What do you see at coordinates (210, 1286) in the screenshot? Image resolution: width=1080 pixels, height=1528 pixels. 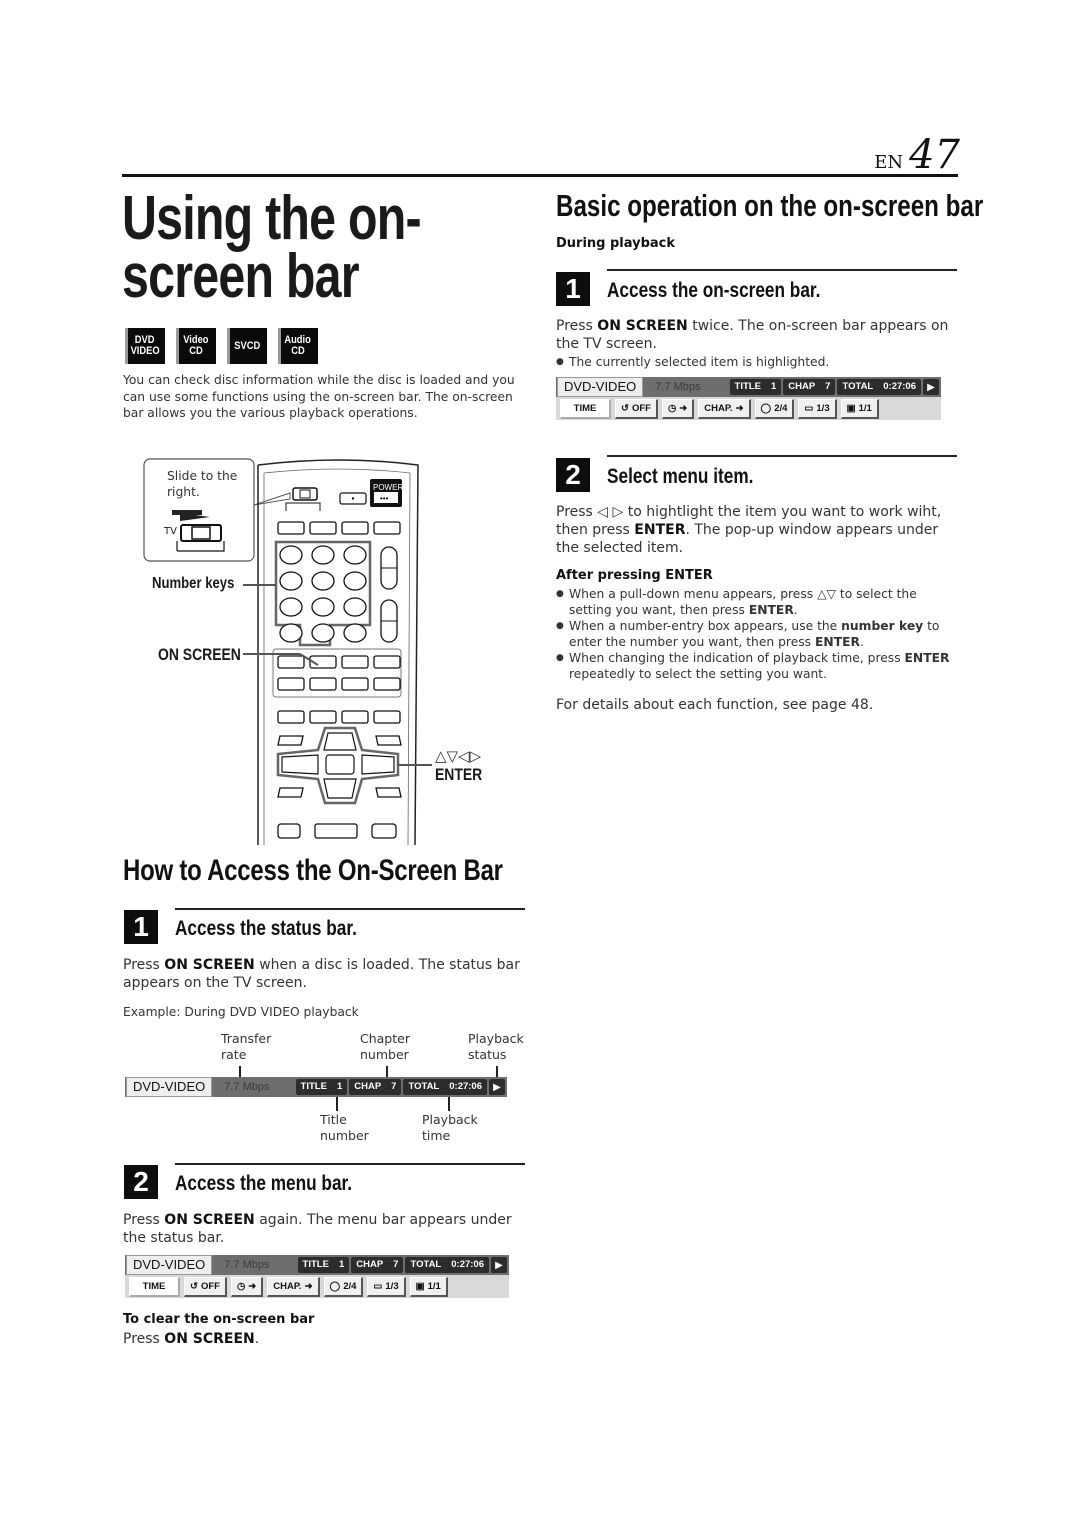 I see `osd-repeat-value: OFF` at bounding box center [210, 1286].